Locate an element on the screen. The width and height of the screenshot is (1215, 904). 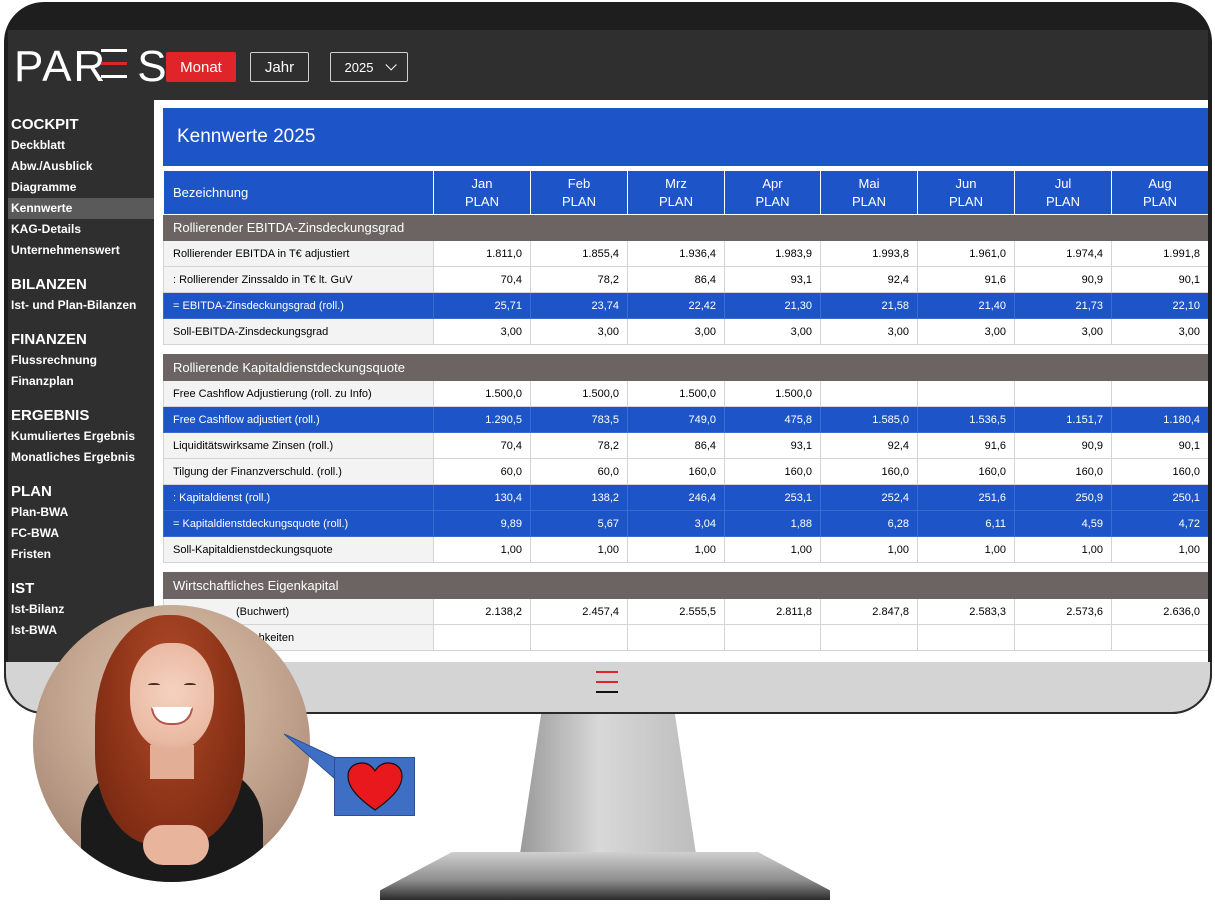
sidebar-item-plan-bwa: Plan-BWA is located at coordinates (81, 512).